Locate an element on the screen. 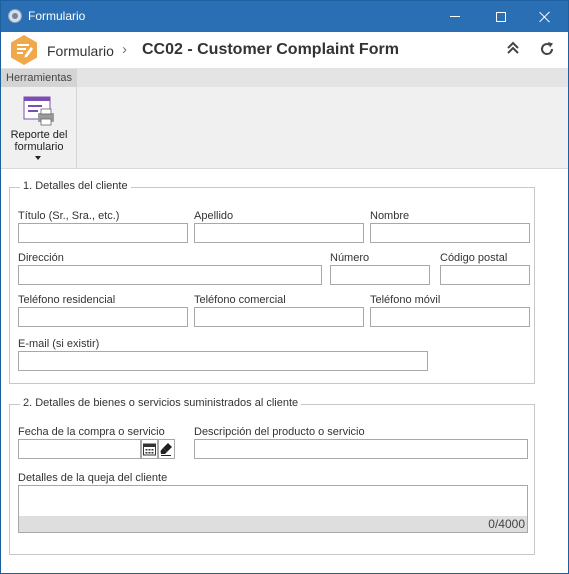 The width and height of the screenshot is (569, 574). complaint-details-textarea is located at coordinates (273, 501).